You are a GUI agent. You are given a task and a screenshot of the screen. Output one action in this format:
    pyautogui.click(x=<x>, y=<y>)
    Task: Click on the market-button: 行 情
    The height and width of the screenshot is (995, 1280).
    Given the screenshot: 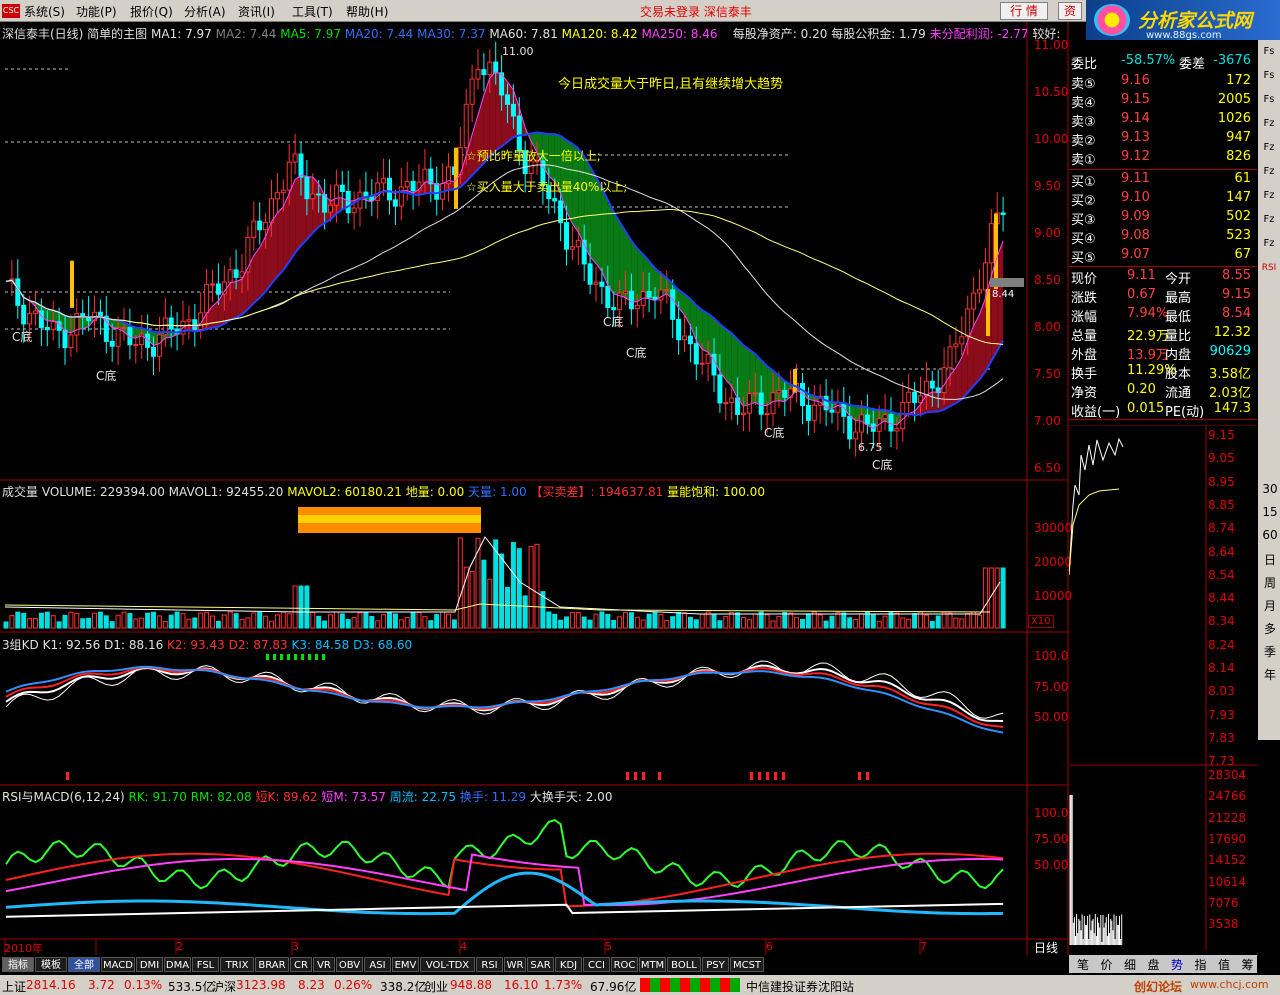 What is the action you would take?
    pyautogui.click(x=1024, y=11)
    